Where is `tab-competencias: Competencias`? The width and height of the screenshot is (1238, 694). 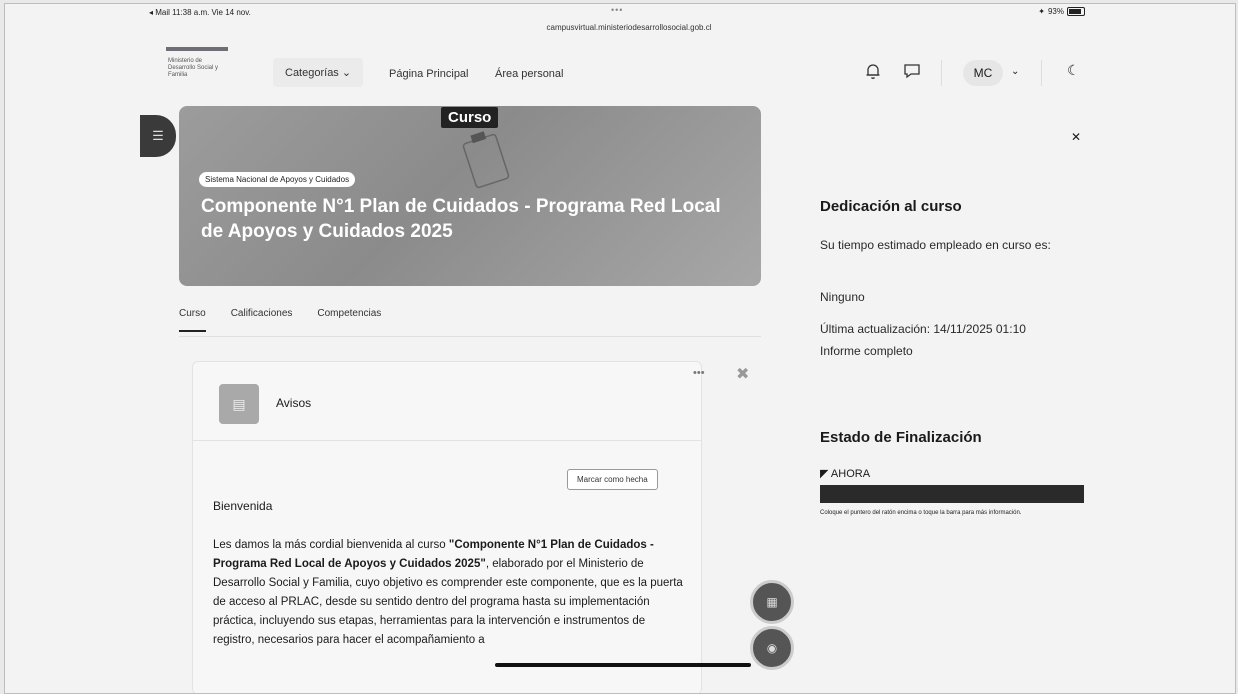
tab-competencias: Competencias is located at coordinates (349, 320).